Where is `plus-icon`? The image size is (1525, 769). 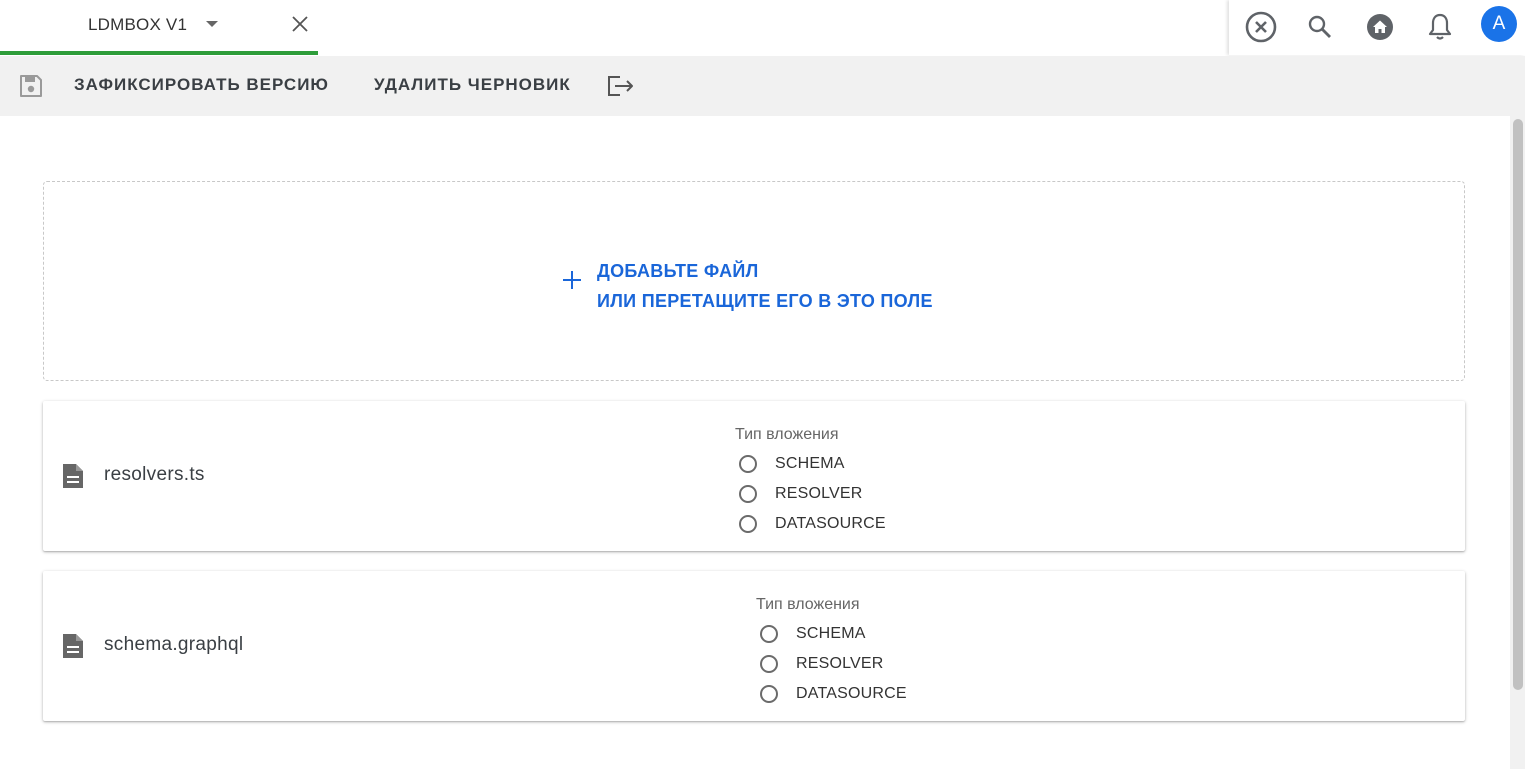 plus-icon is located at coordinates (572, 280).